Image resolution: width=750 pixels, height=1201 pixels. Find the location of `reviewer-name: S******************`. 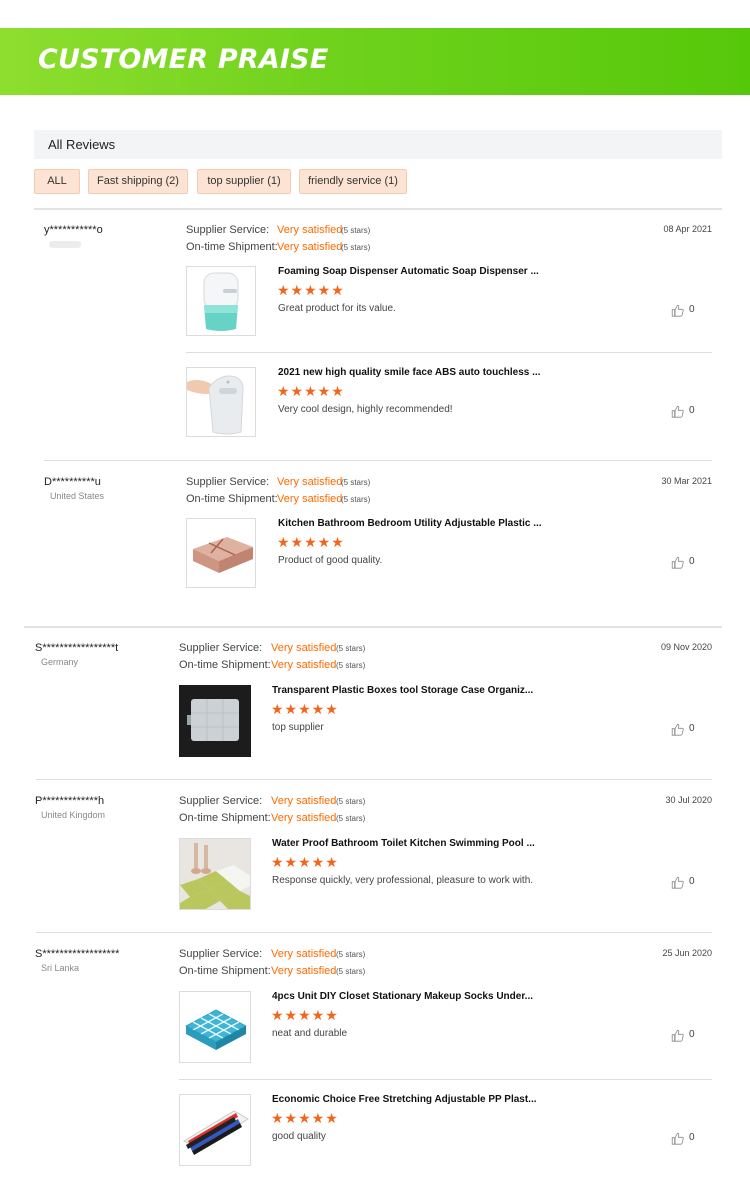

reviewer-name: S****************** is located at coordinates (77, 954).